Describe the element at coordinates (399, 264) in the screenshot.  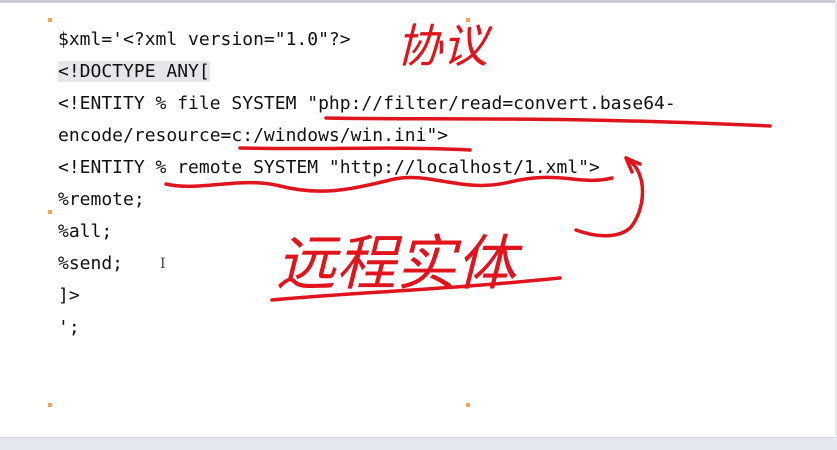
I see `annotation-note-remote-entity: 远程实体` at that location.